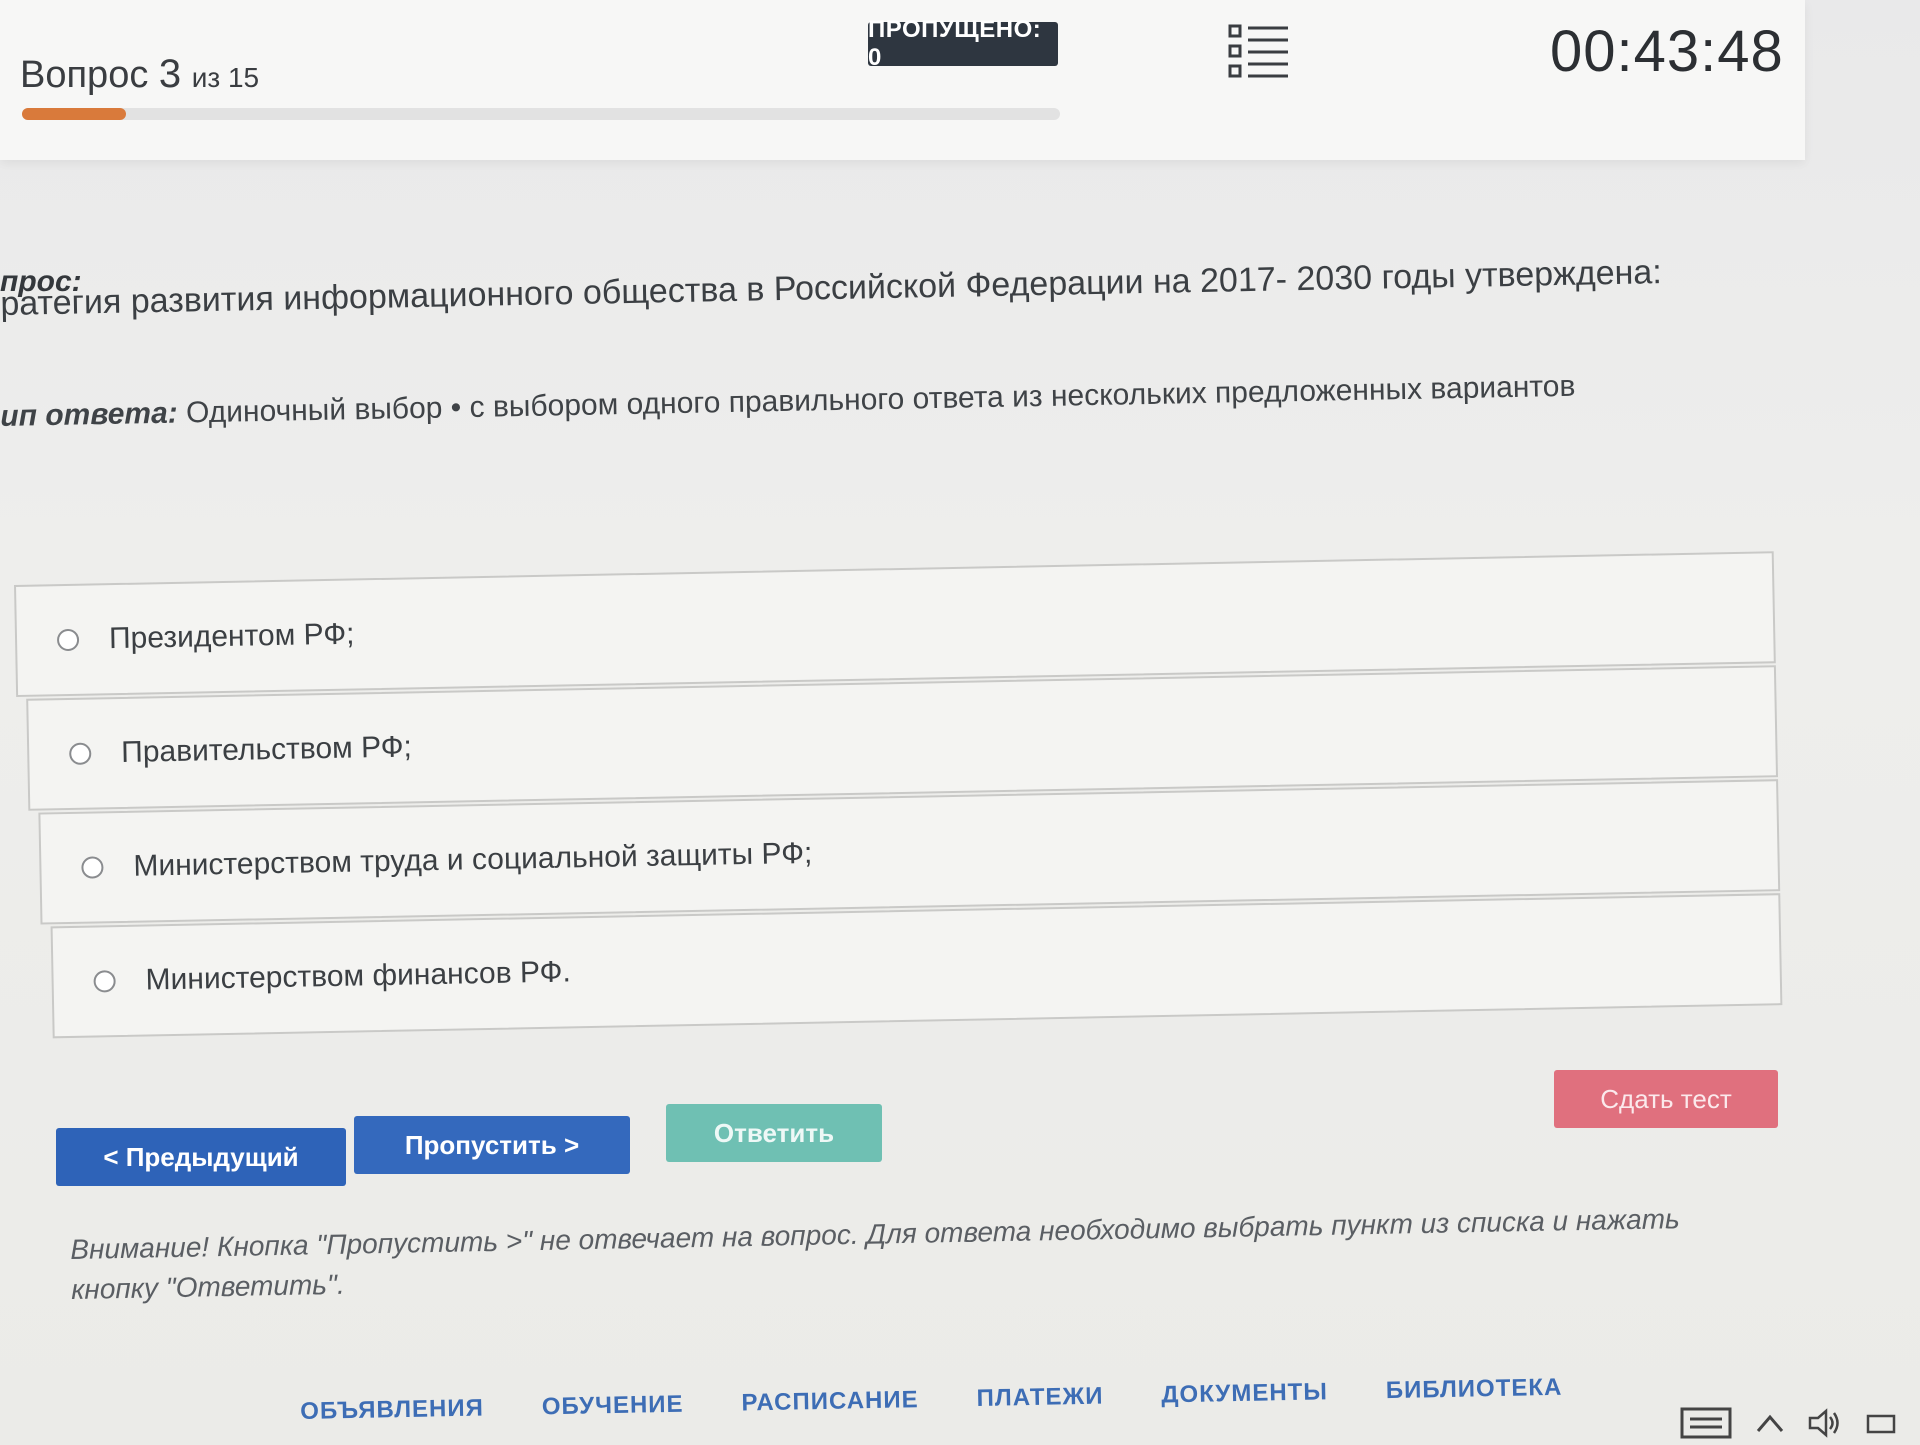 The height and width of the screenshot is (1445, 1920). What do you see at coordinates (358, 976) in the screenshot?
I see `option-label: Министерством финансов РФ.` at bounding box center [358, 976].